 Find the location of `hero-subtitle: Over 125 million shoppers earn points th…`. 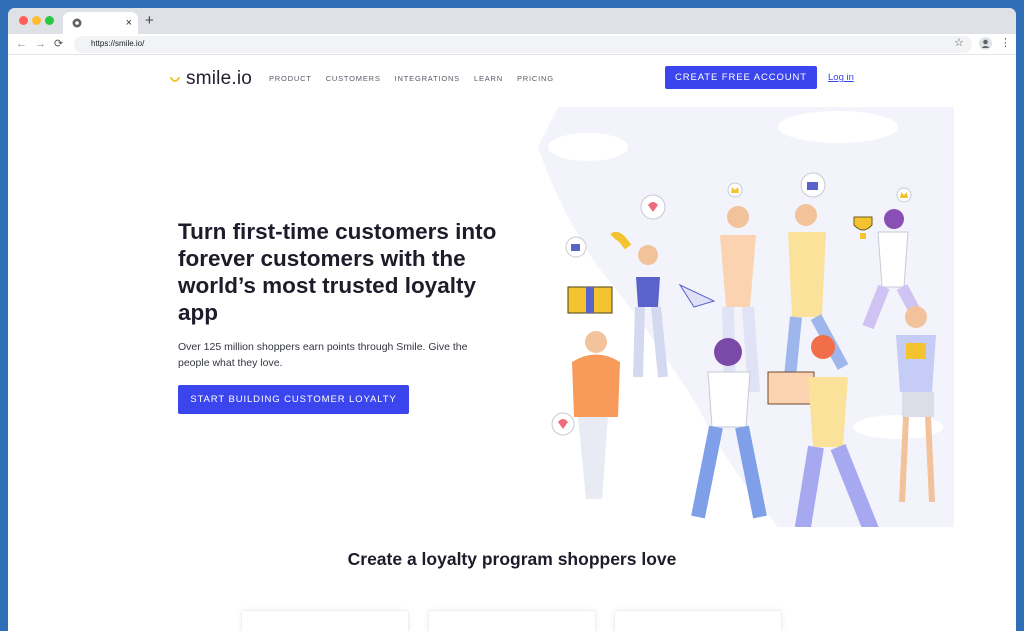

hero-subtitle: Over 125 million shoppers earn points th… is located at coordinates (323, 355).